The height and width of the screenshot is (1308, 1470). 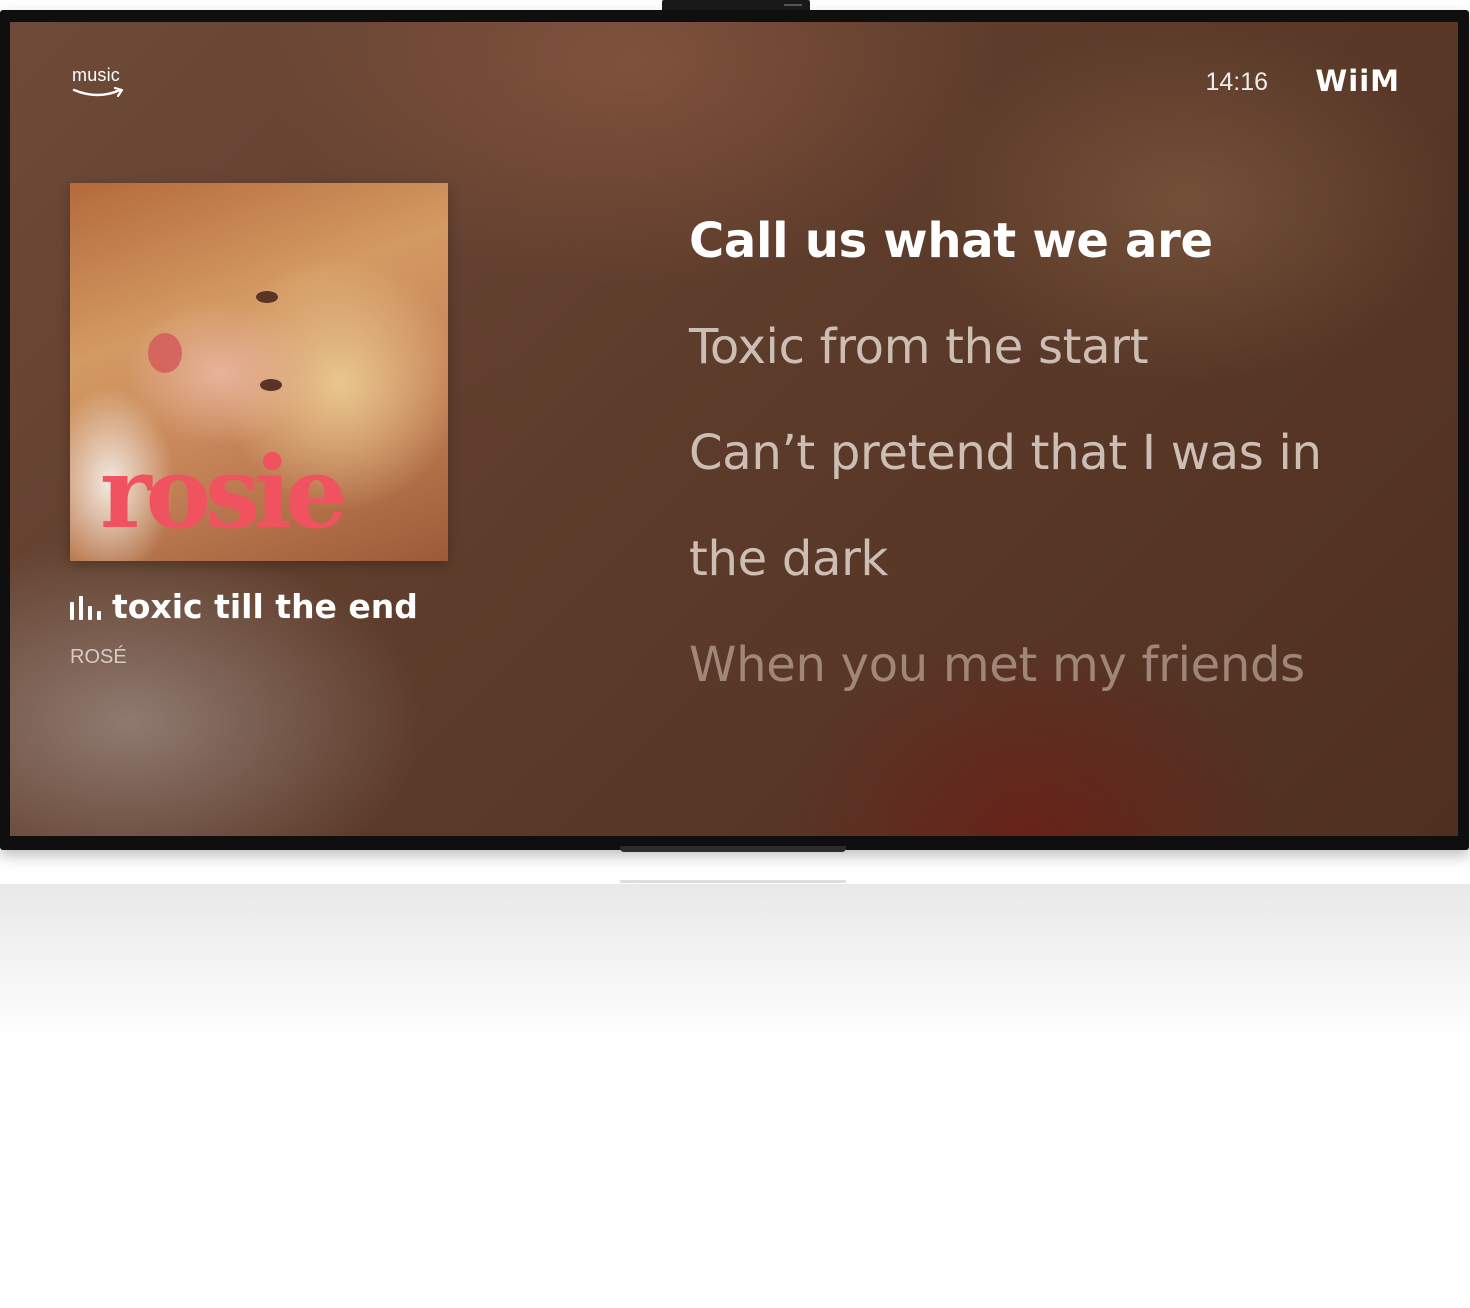 I want to click on album-art: rosie, so click(x=259, y=372).